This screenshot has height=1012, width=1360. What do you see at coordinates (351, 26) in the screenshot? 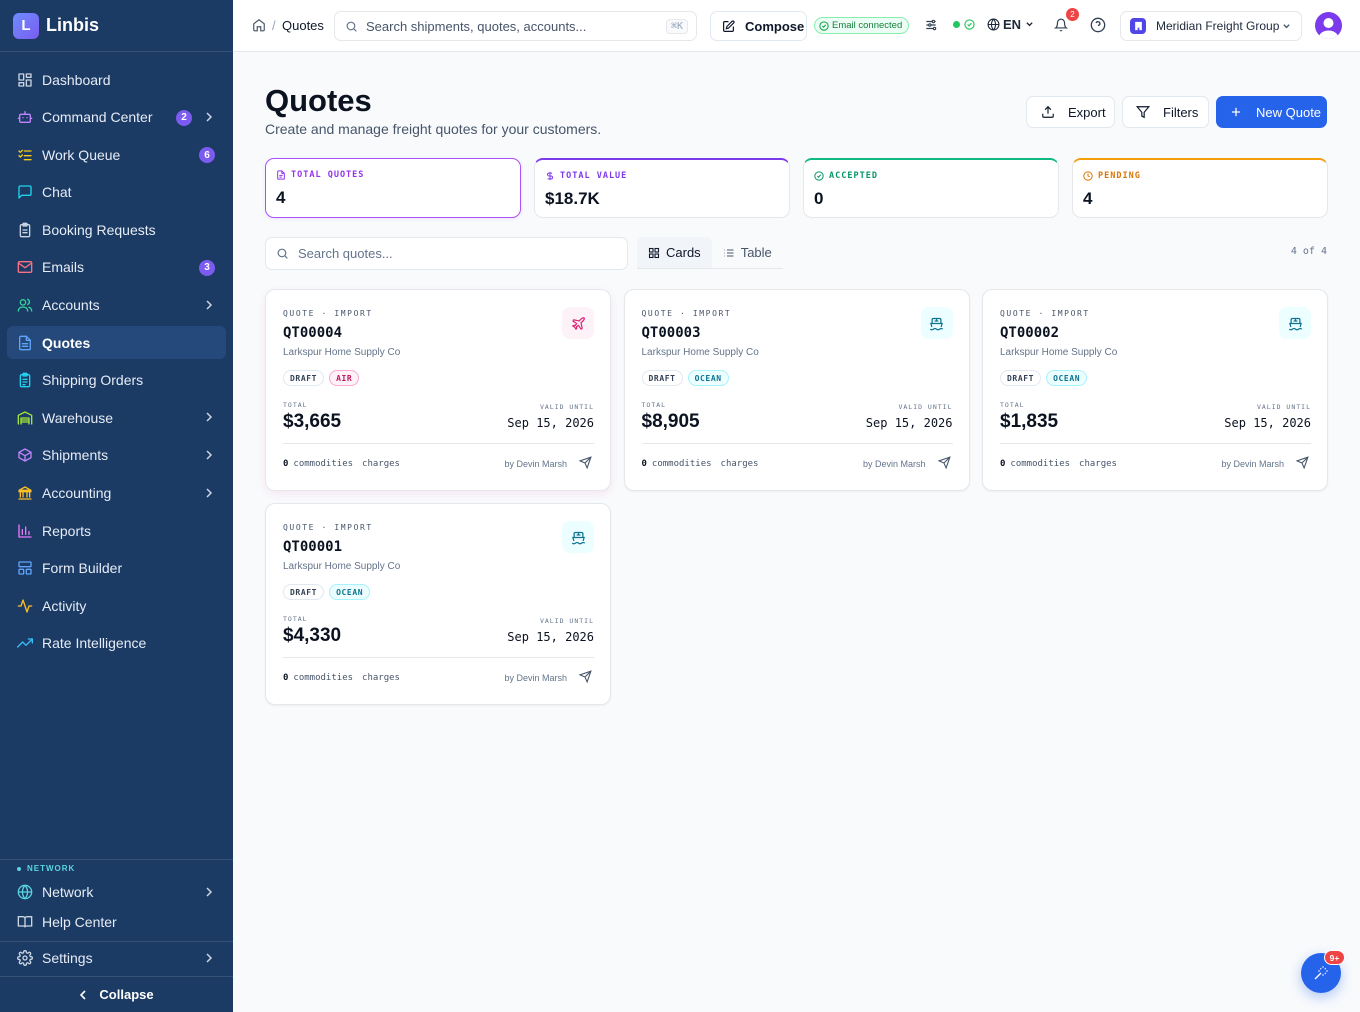
I see `search-icon` at bounding box center [351, 26].